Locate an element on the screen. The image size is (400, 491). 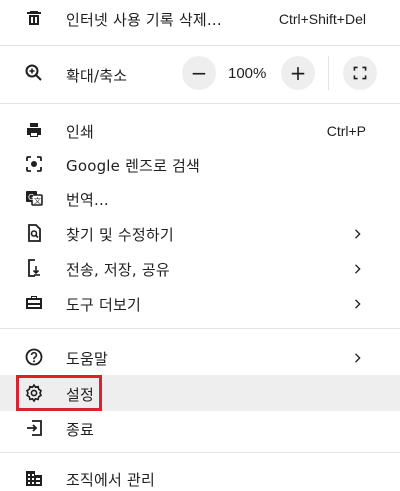
svg-text: 文 is located at coordinates (37, 200).